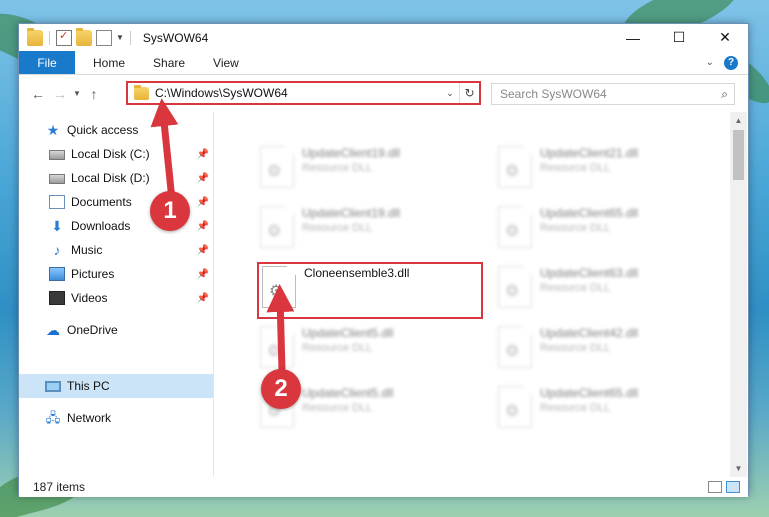 The width and height of the screenshot is (769, 517). Describe the element at coordinates (57, 250) in the screenshot. I see `music-icon: ♪` at that location.